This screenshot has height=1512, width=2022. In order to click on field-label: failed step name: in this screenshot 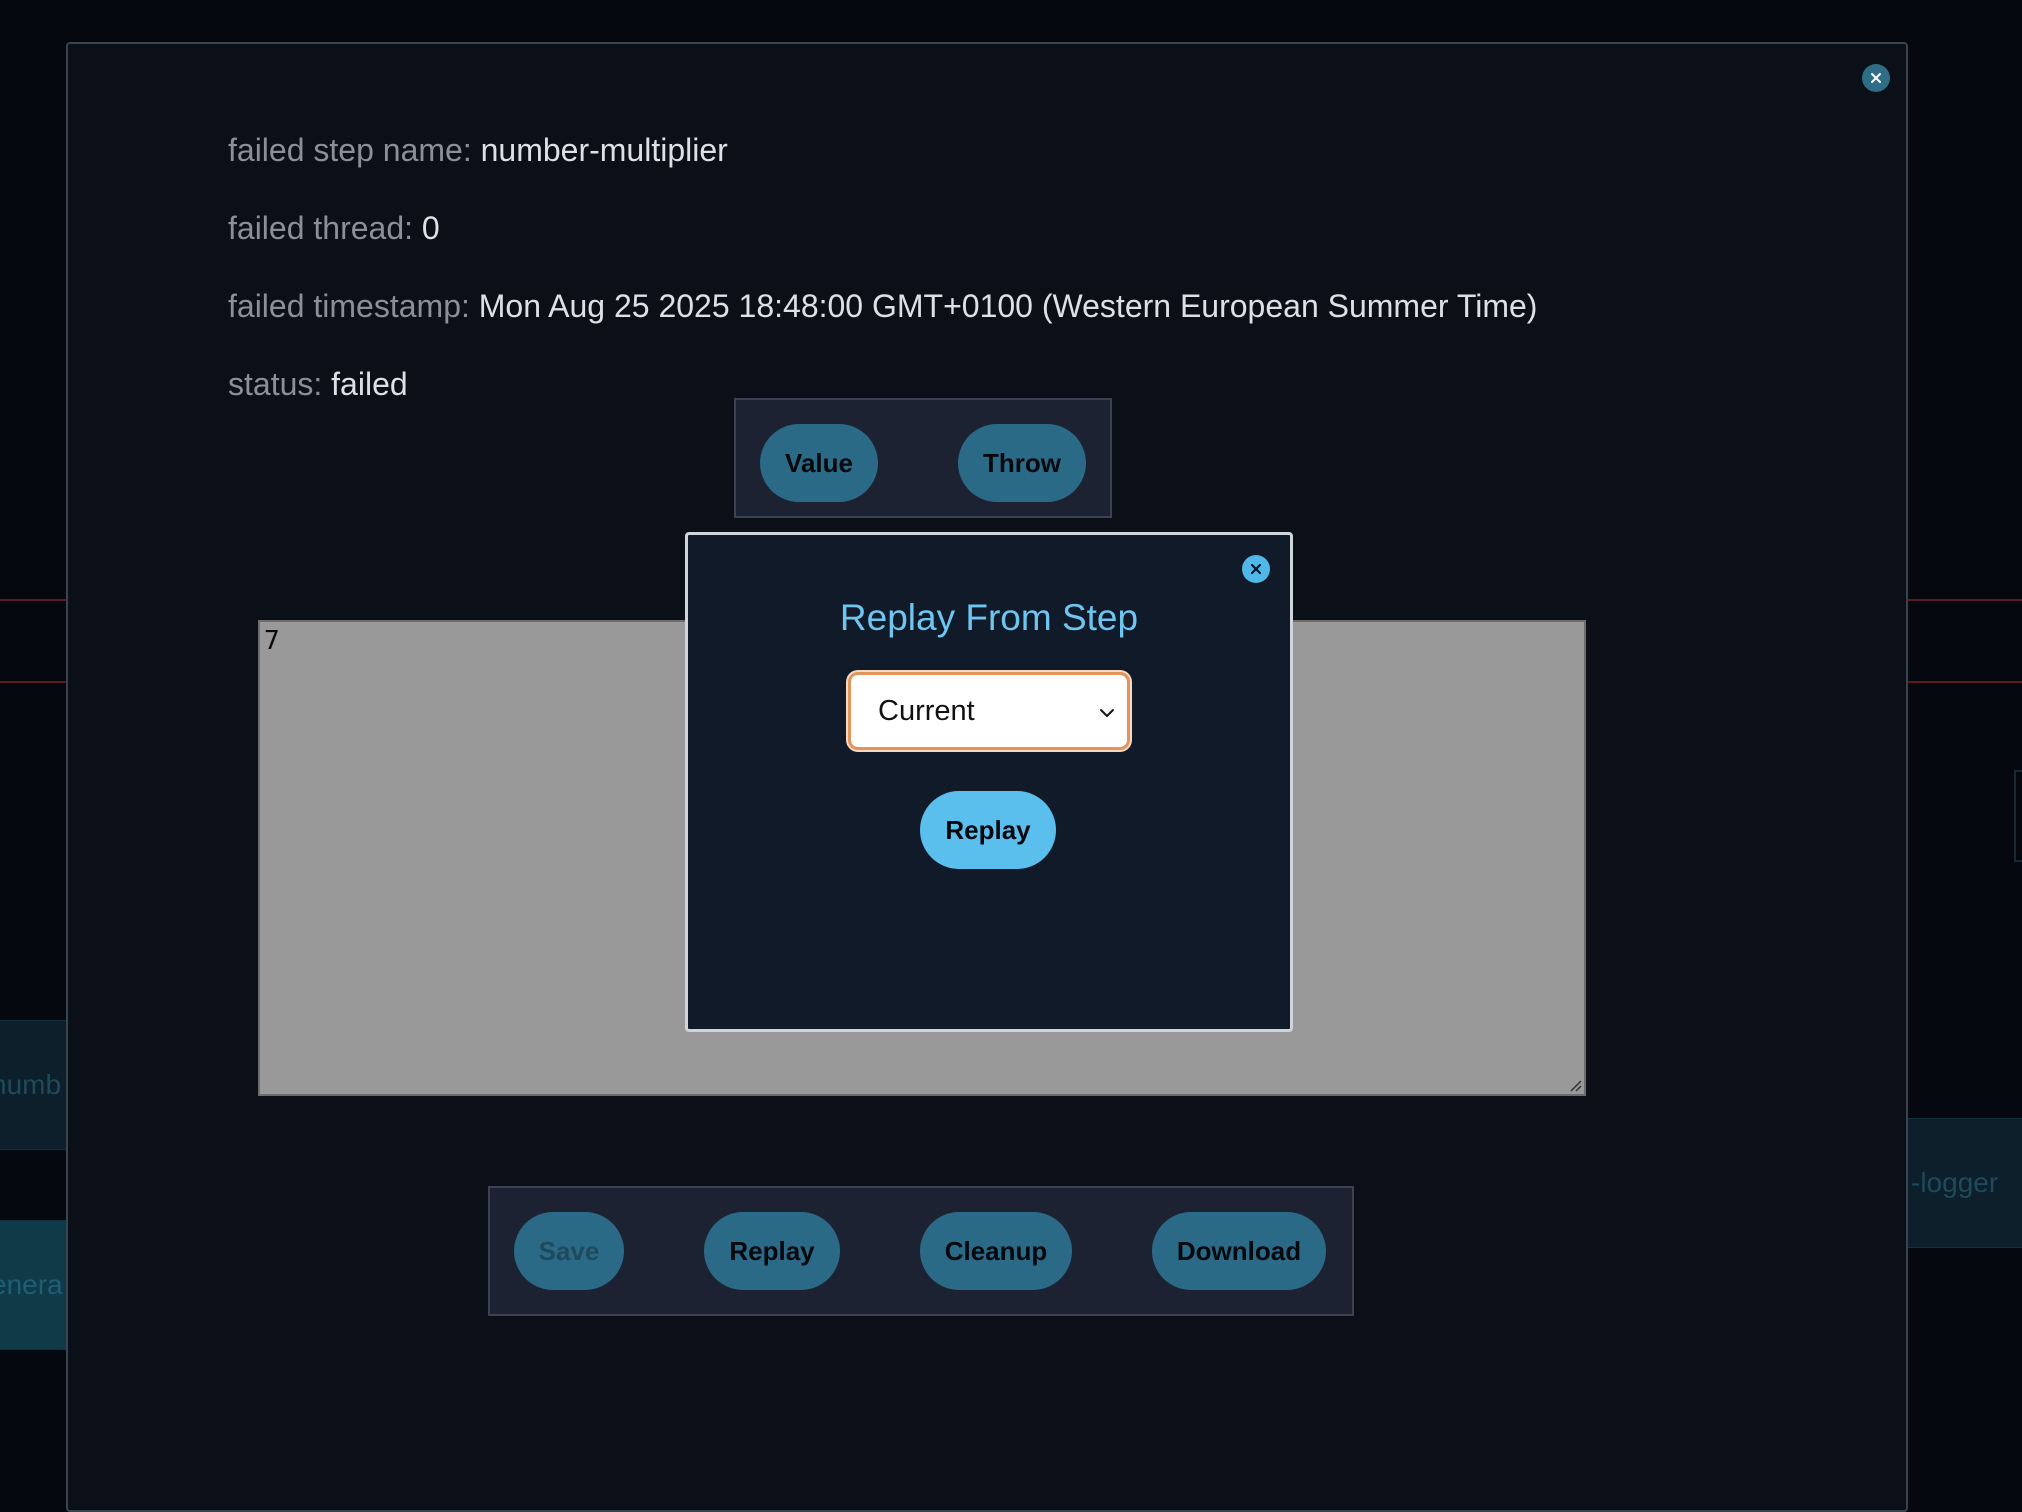, I will do `click(350, 150)`.